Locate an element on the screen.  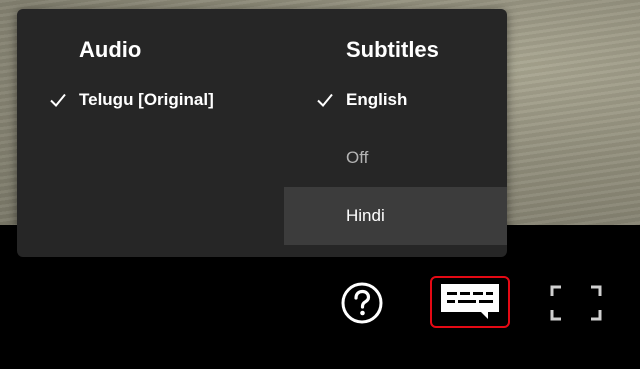
question-circle-icon is located at coordinates (362, 303).